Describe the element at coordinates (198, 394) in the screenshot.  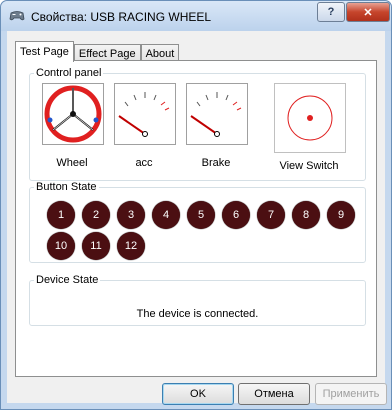
I see `ok-button: OK` at that location.